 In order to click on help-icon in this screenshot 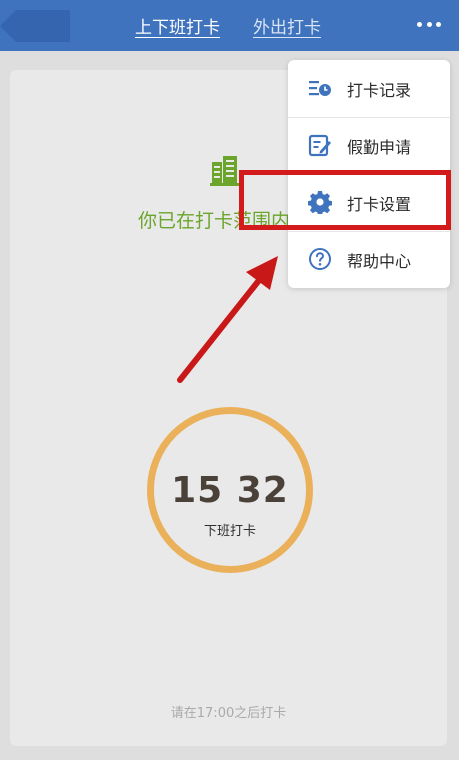, I will do `click(320, 259)`.